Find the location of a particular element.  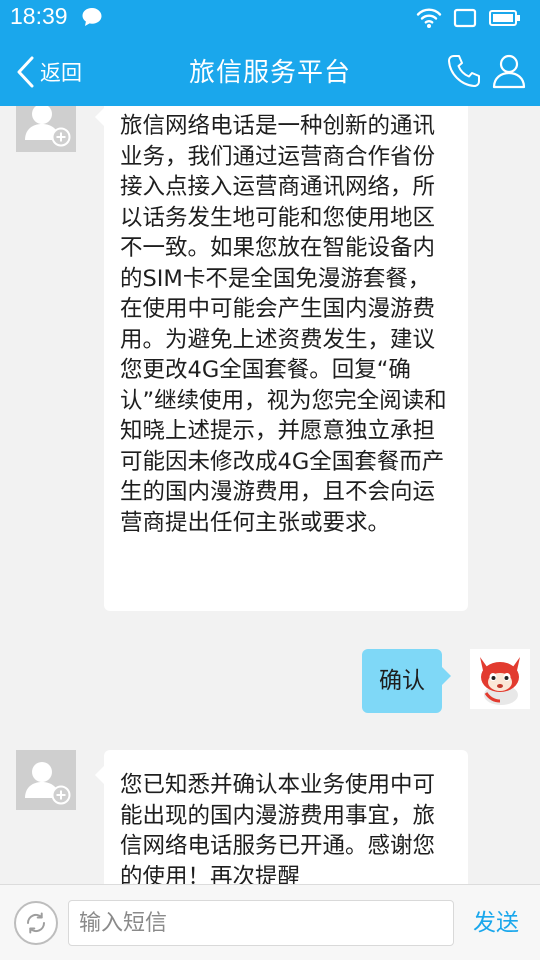

phone-icon is located at coordinates (464, 71).